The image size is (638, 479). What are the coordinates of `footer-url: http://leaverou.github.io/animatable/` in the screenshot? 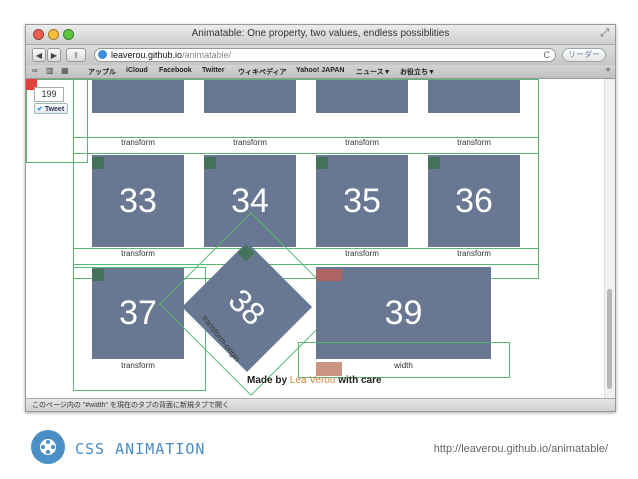 It's located at (521, 449).